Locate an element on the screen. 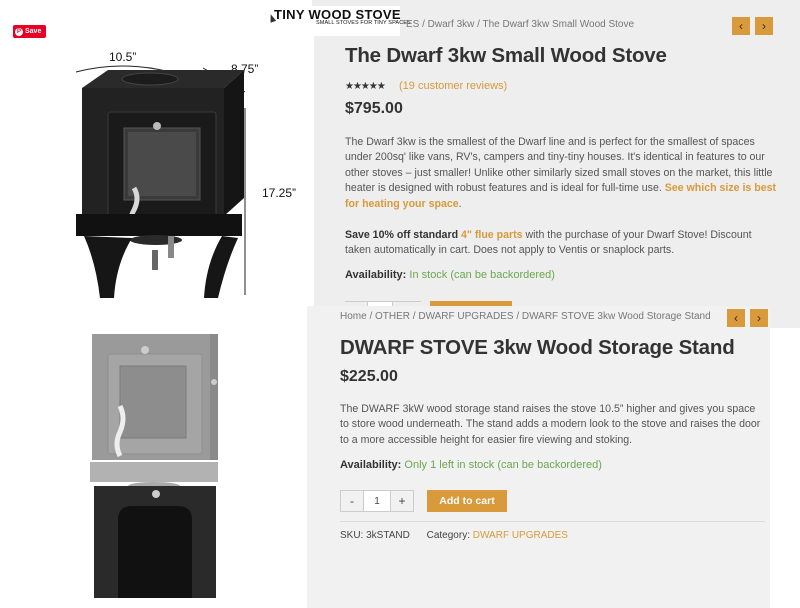 This screenshot has width=800, height=608. wood-stove-image is located at coordinates (160, 184).